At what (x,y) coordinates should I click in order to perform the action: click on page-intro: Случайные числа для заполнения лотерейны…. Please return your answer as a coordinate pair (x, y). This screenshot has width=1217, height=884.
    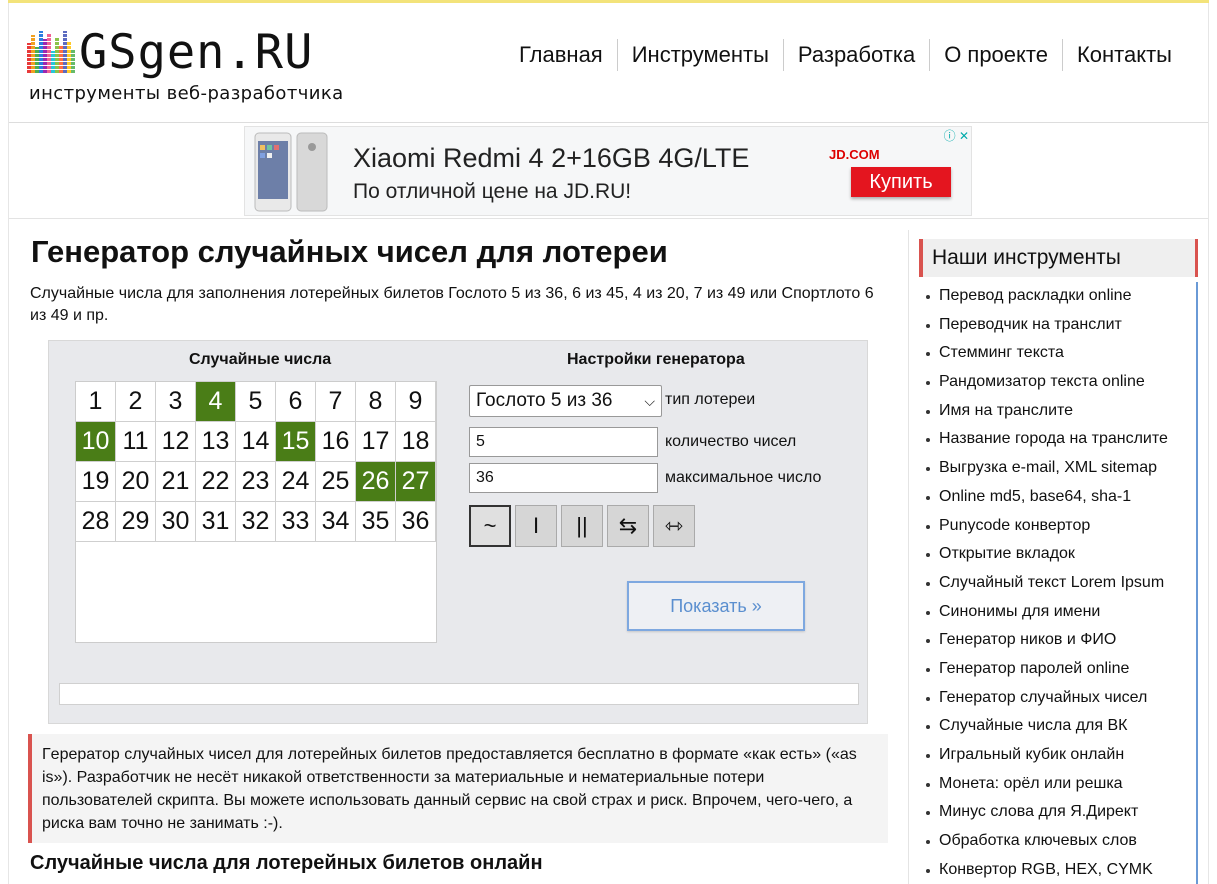
    Looking at the image, I should click on (452, 304).